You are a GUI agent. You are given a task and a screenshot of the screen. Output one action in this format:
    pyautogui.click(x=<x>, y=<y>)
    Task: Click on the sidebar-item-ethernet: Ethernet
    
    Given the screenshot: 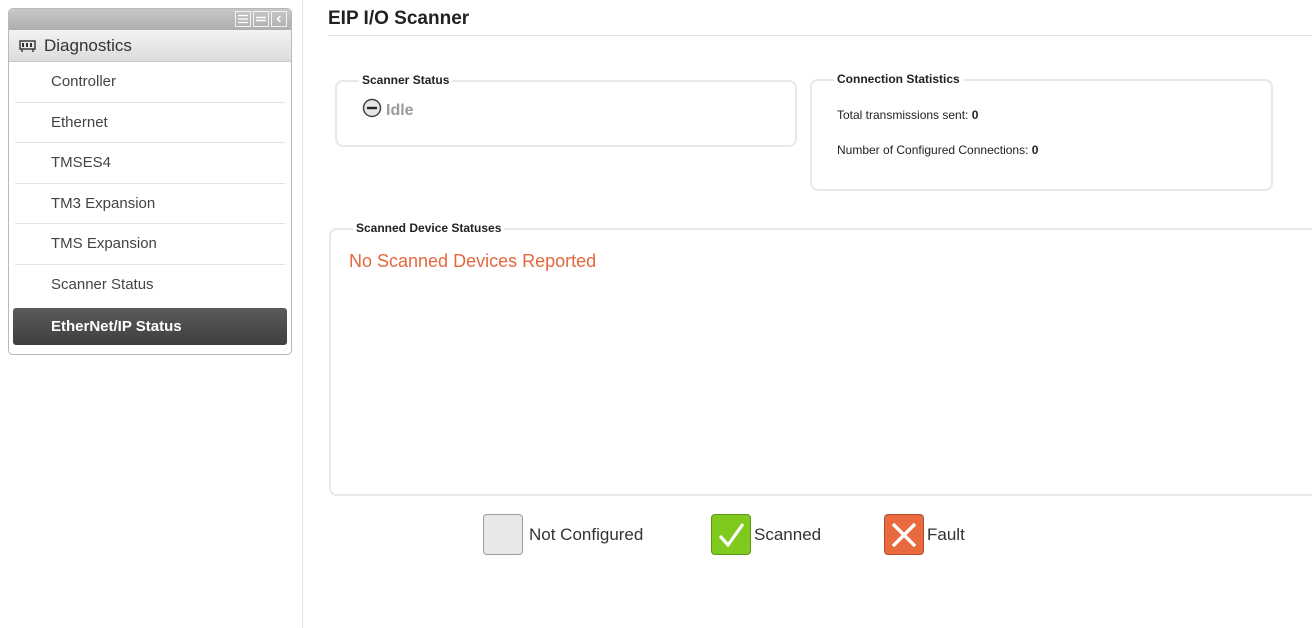 What is the action you would take?
    pyautogui.click(x=150, y=123)
    